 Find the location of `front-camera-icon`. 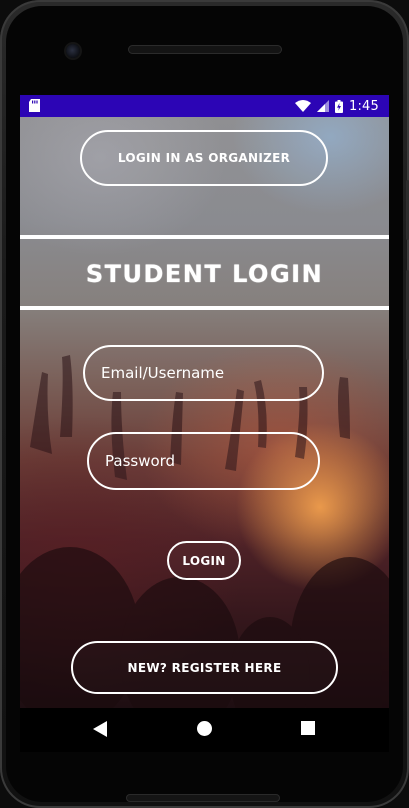

front-camera-icon is located at coordinates (73, 51).